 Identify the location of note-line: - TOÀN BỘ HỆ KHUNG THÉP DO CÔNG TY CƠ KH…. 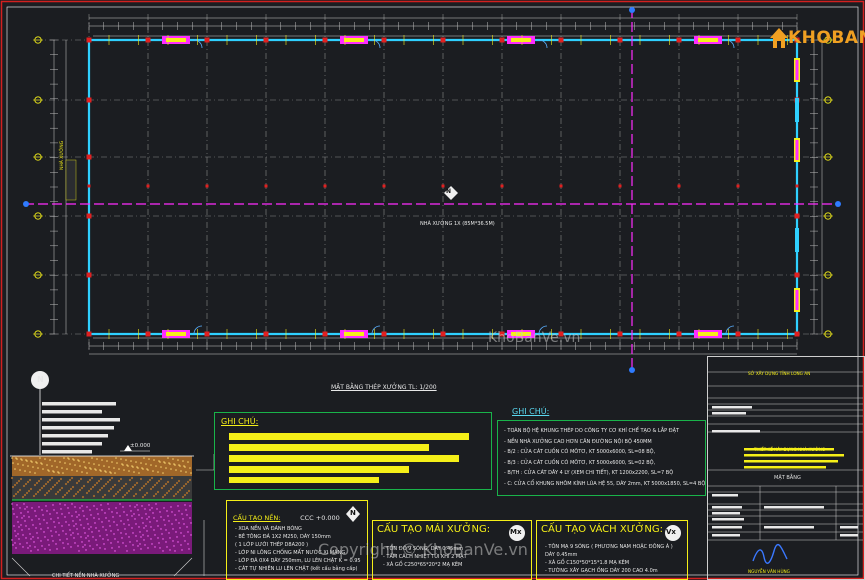
(592, 431).